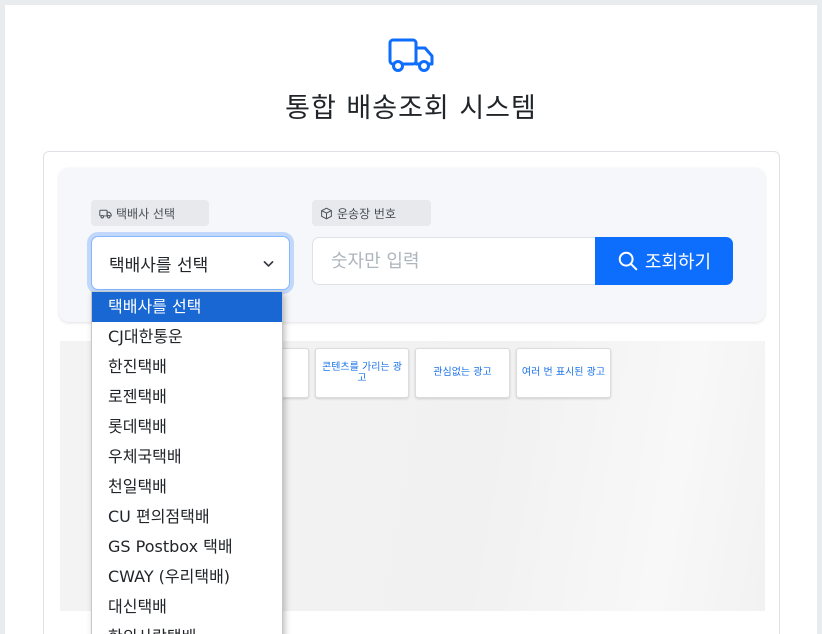  Describe the element at coordinates (462, 373) in the screenshot. I see `ad-feedback-button: 관심없는 광고` at that location.